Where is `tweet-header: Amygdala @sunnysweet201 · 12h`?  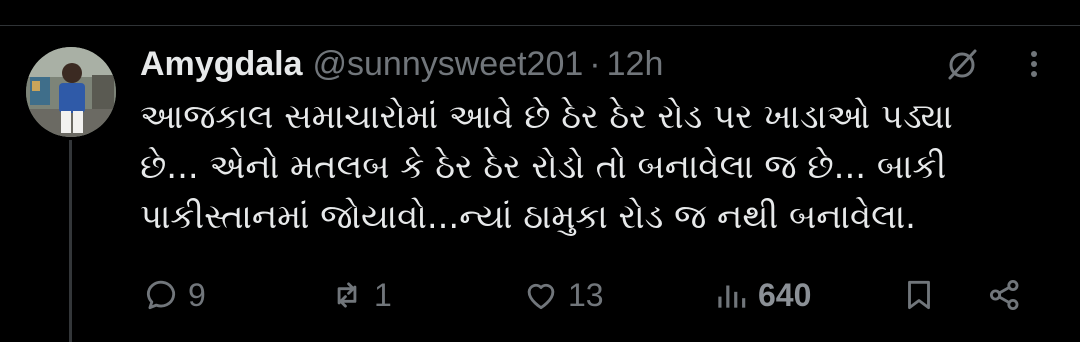
tweet-header: Amygdala @sunnysweet201 · 12h is located at coordinates (401, 64).